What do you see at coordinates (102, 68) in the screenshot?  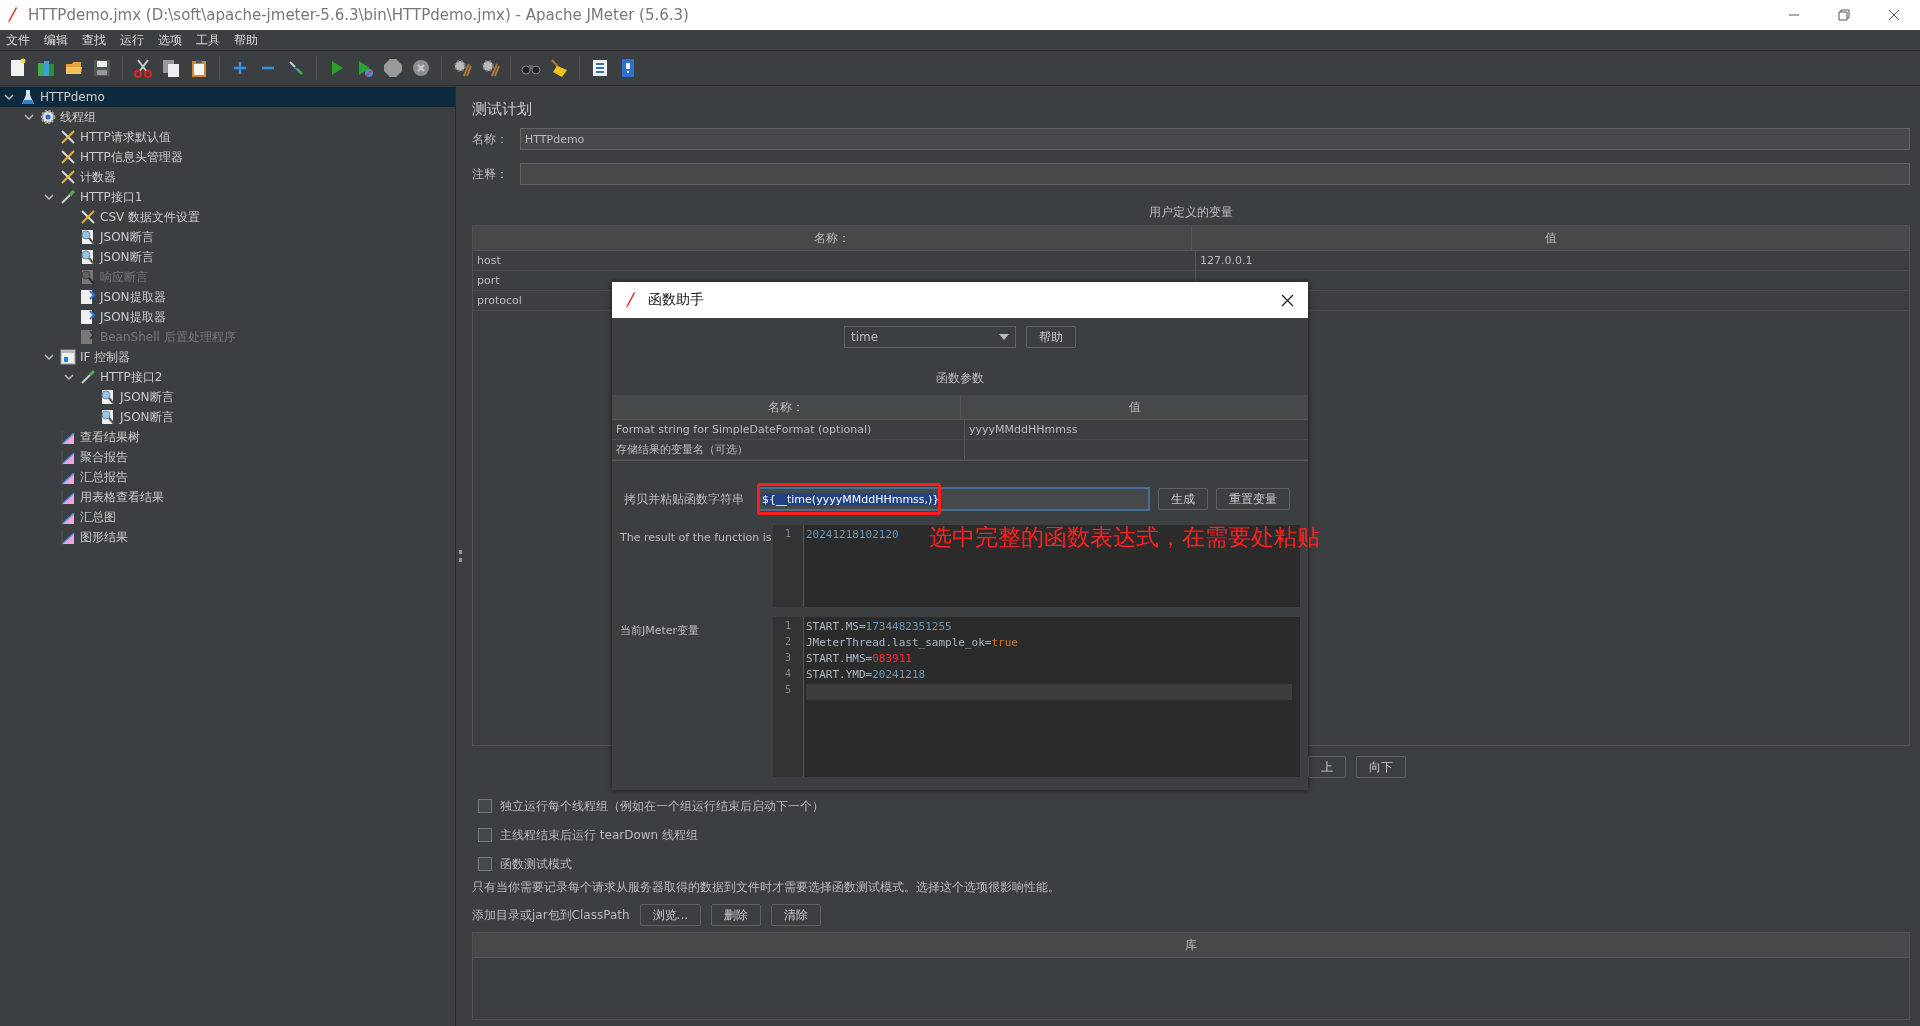 I see `save-icon` at bounding box center [102, 68].